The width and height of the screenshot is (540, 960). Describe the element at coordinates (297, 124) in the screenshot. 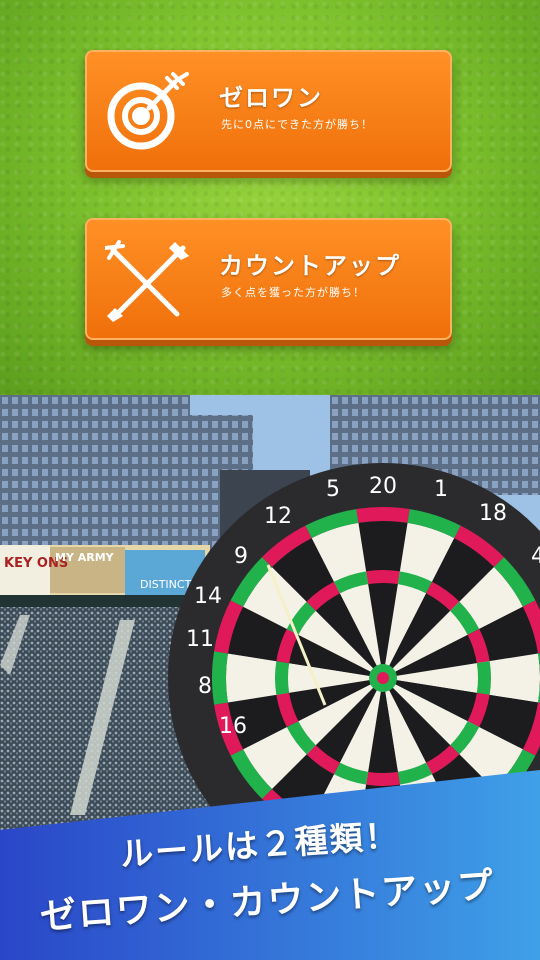

I see `zero-one-subtitle: 先に0点にできた方が勝ち！` at that location.